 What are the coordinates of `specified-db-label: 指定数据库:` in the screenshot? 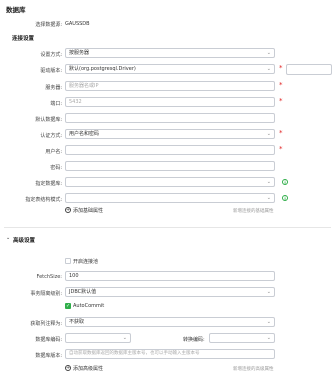 It's located at (48, 184).